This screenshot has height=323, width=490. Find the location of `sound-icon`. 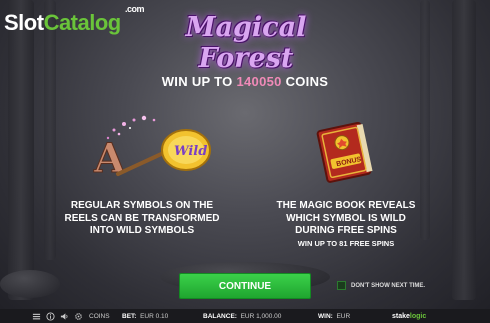

sound-icon is located at coordinates (64, 316).